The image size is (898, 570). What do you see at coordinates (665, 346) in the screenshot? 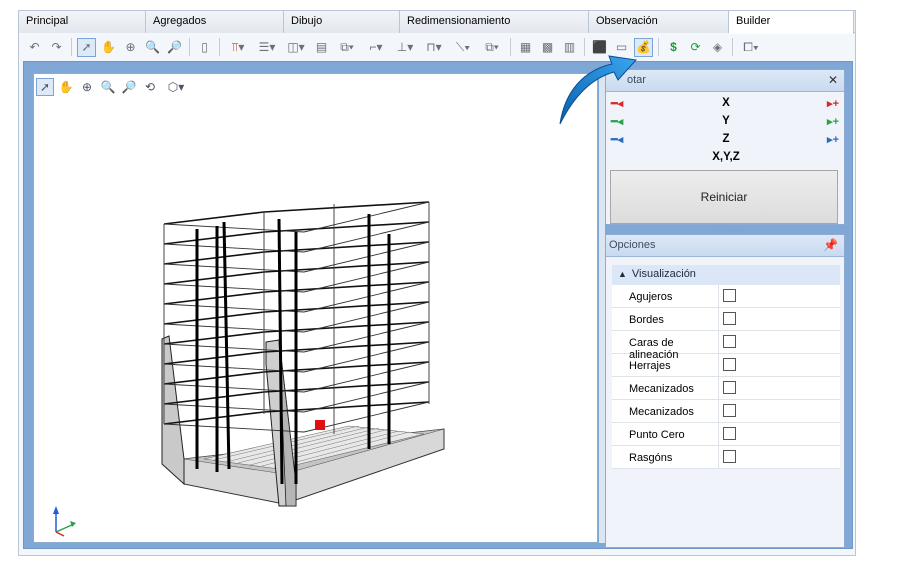
I see `property-name: Caras de alineación` at bounding box center [665, 346].